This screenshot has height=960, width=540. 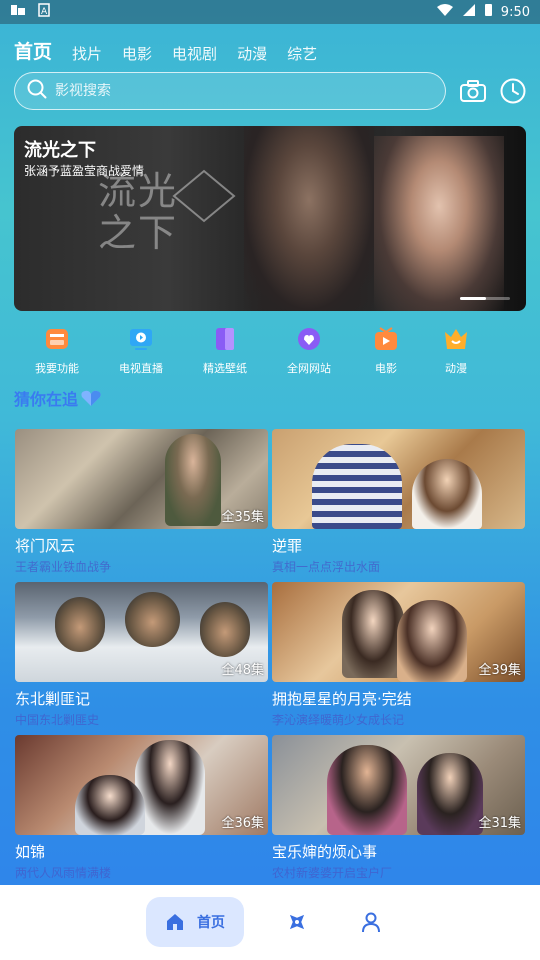 What do you see at coordinates (326, 567) in the screenshot?
I see `show-desc: 真相一点点浮出水面` at bounding box center [326, 567].